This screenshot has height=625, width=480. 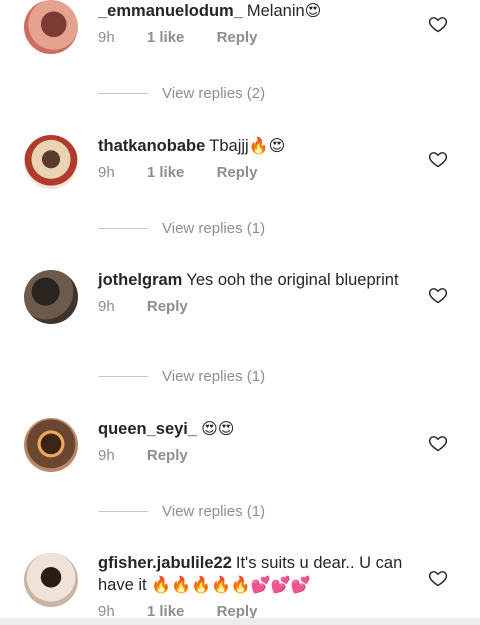 I want to click on comment-username: thatkanobabe, so click(x=151, y=146).